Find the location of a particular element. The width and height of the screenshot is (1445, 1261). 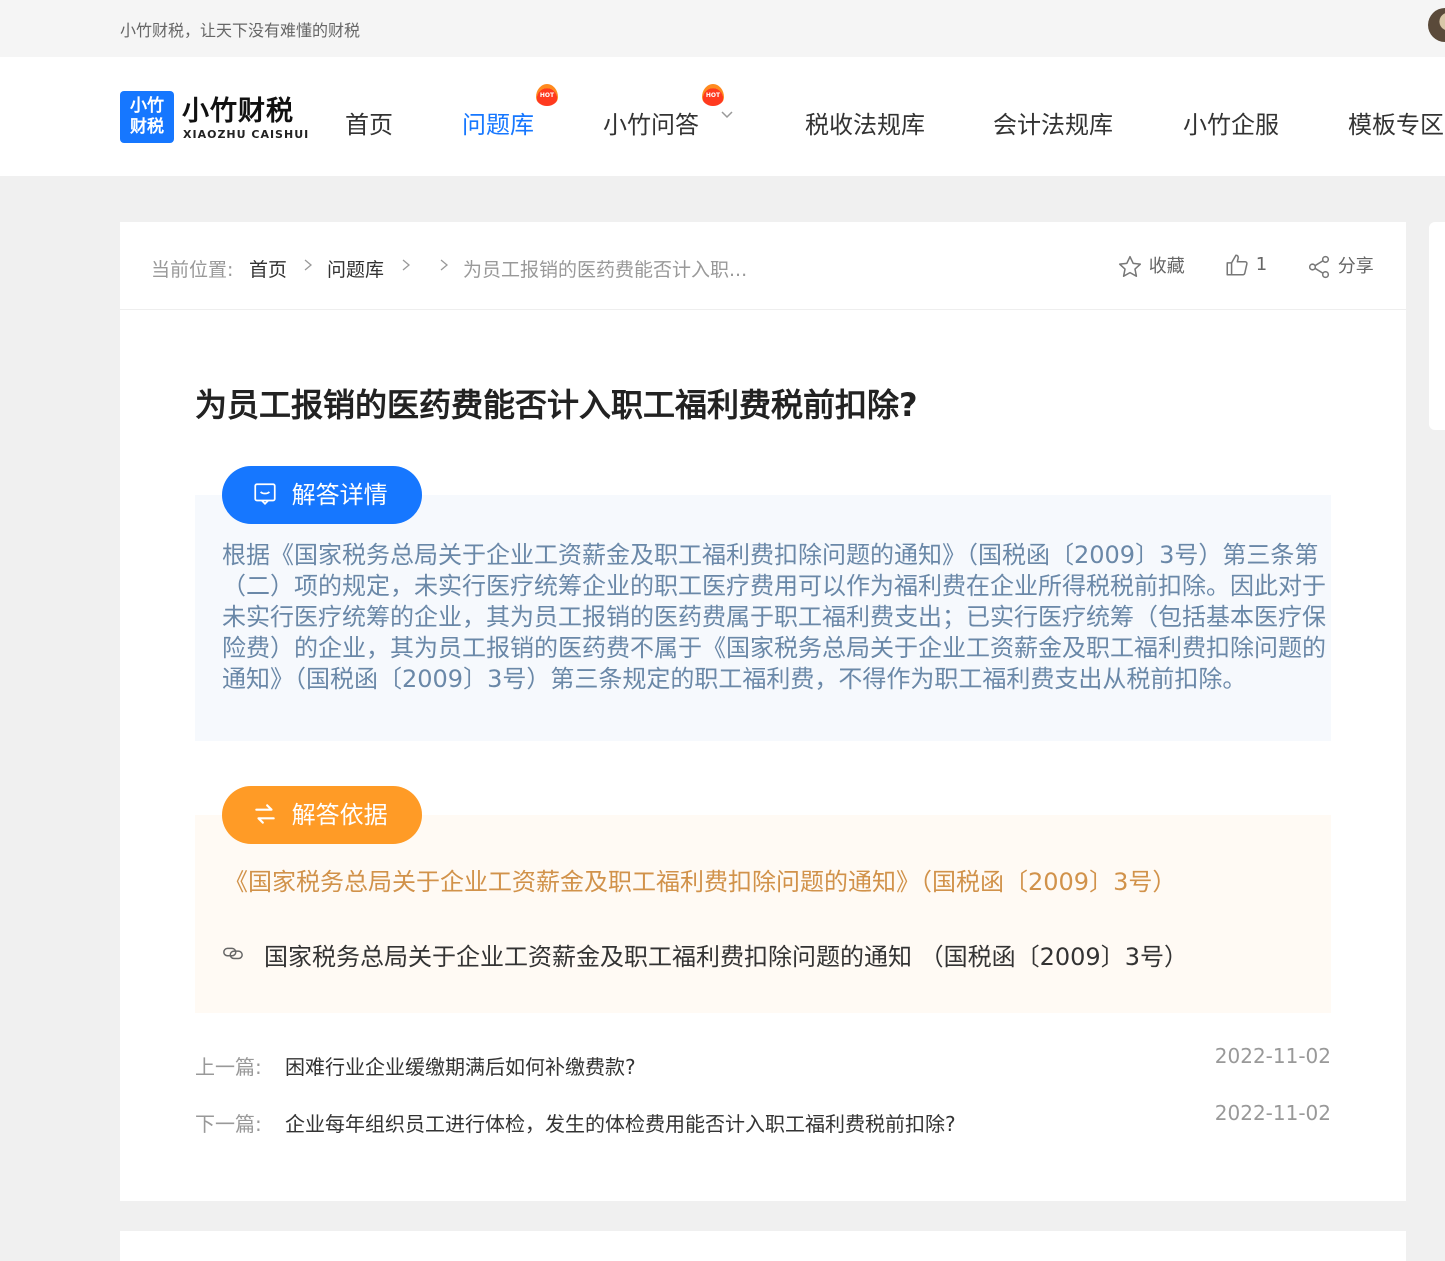

logo-badge: 小竹 财税 is located at coordinates (147, 117).